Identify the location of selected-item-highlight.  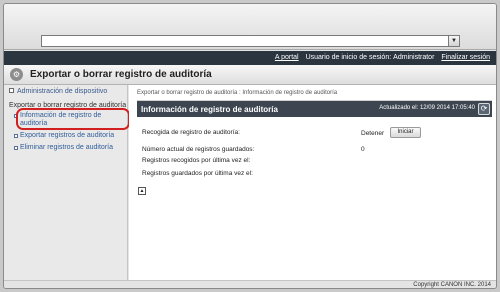
(73, 119).